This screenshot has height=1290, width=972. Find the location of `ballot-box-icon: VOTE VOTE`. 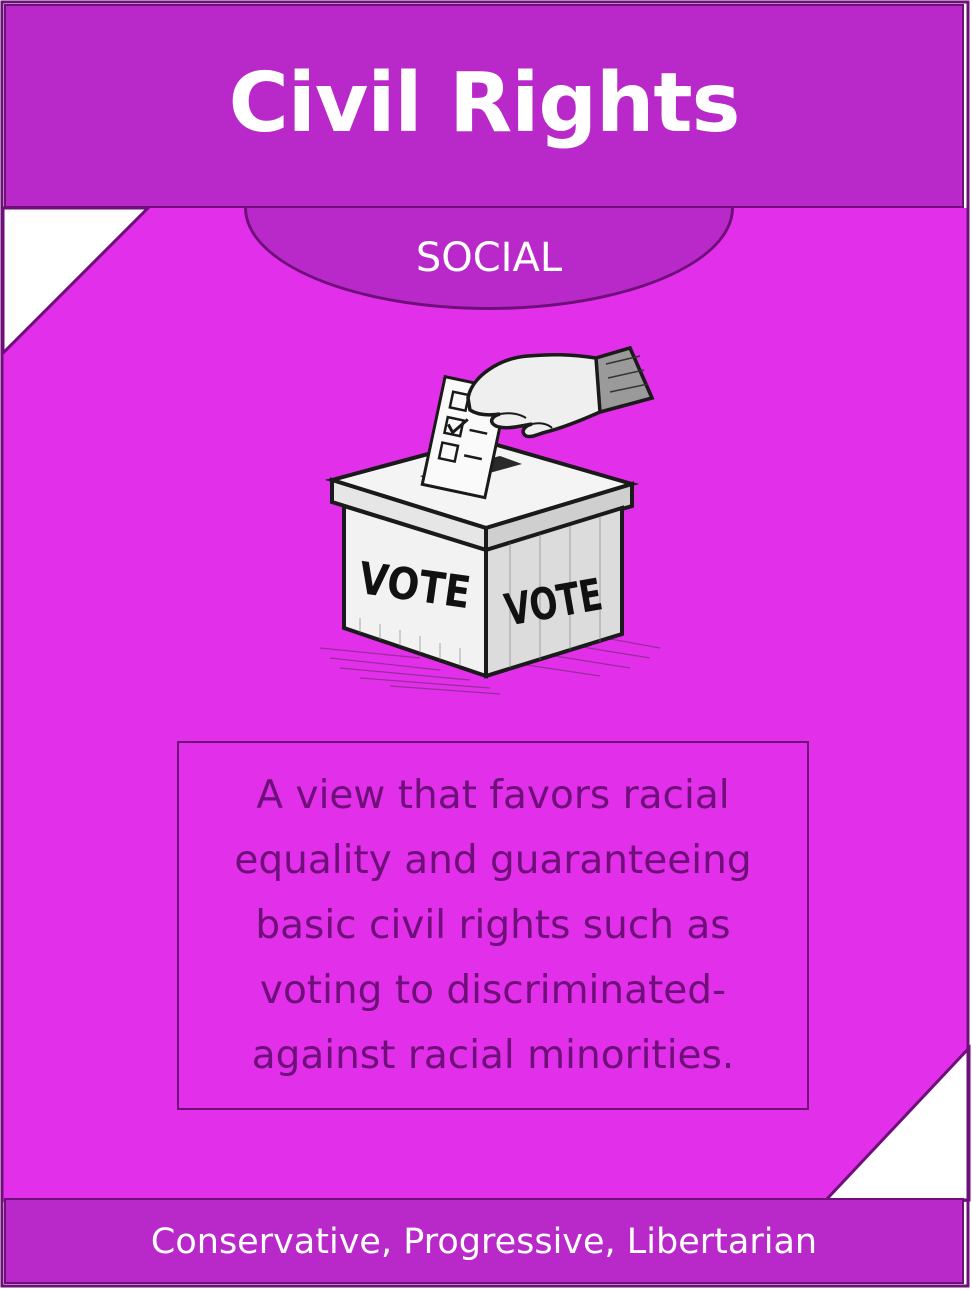

ballot-box-icon: VOTE VOTE is located at coordinates (490, 520).